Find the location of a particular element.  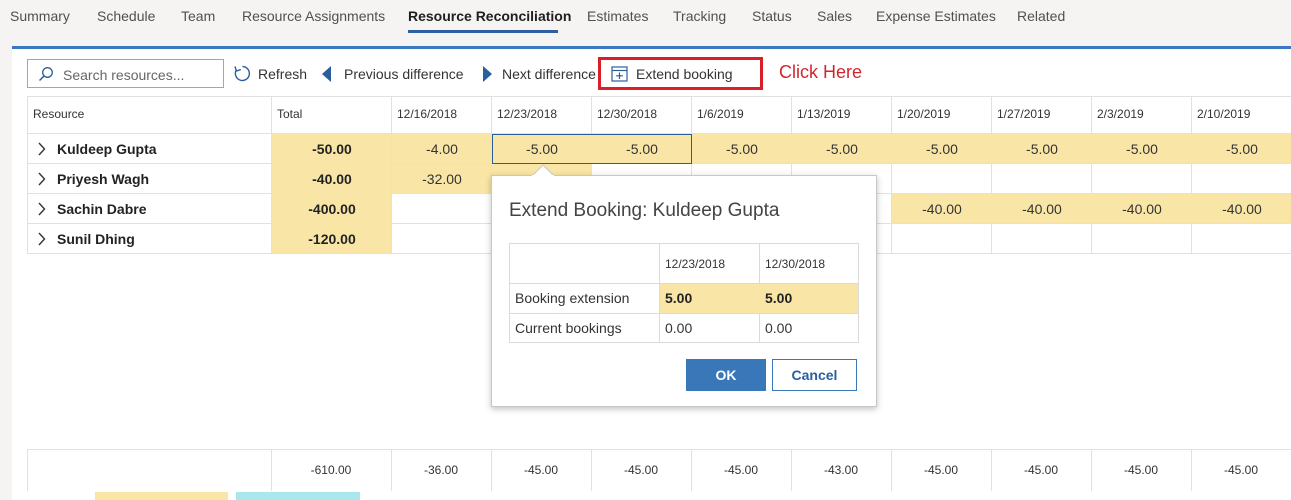

total-cell: -40.00 is located at coordinates (332, 179).